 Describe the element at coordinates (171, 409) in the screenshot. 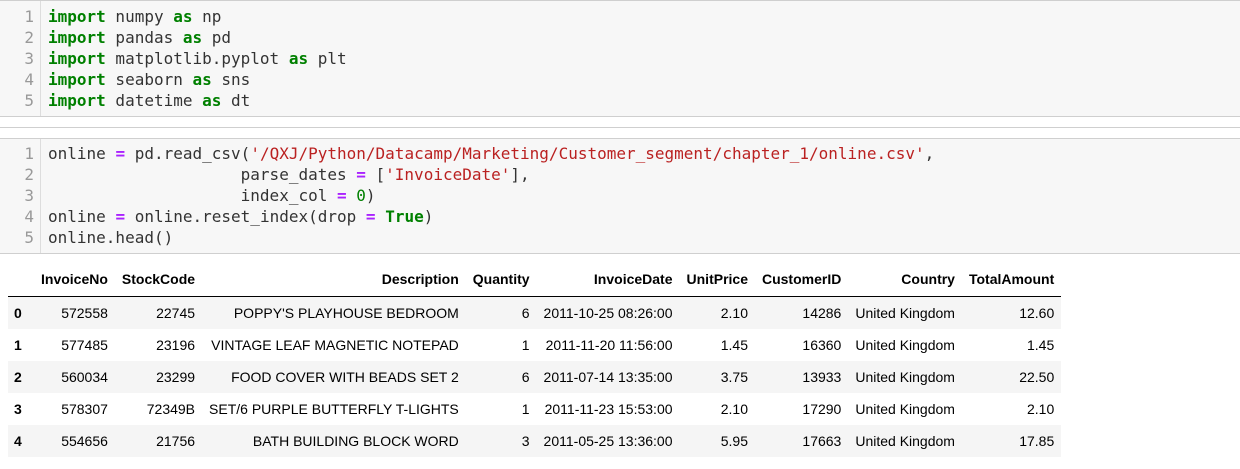

I see `table-cell: 72349B` at that location.